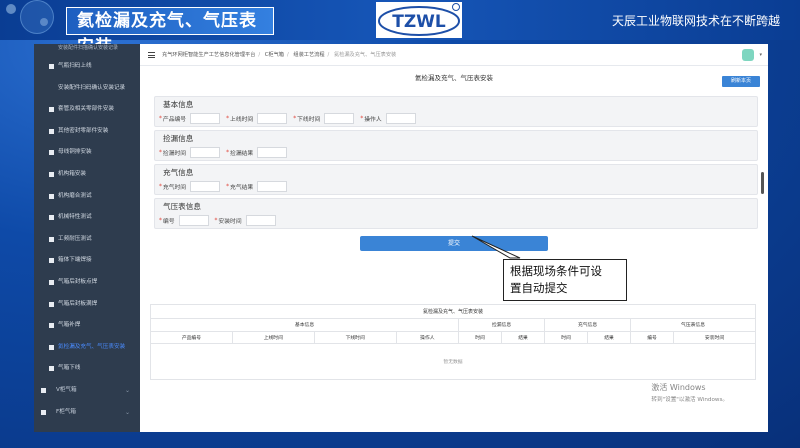  Describe the element at coordinates (308, 55) in the screenshot. I see `breadcrumb-item: 组装工艺流程` at that location.